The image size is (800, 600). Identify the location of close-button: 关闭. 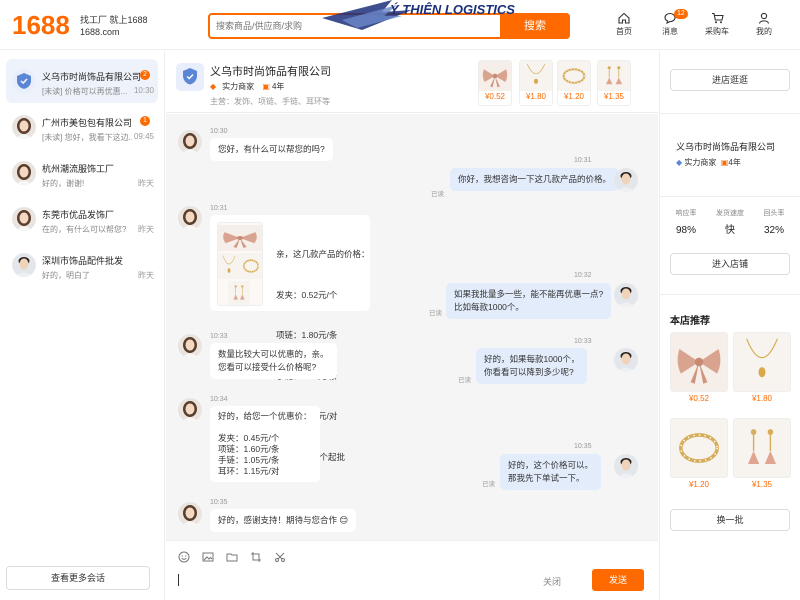
(552, 581).